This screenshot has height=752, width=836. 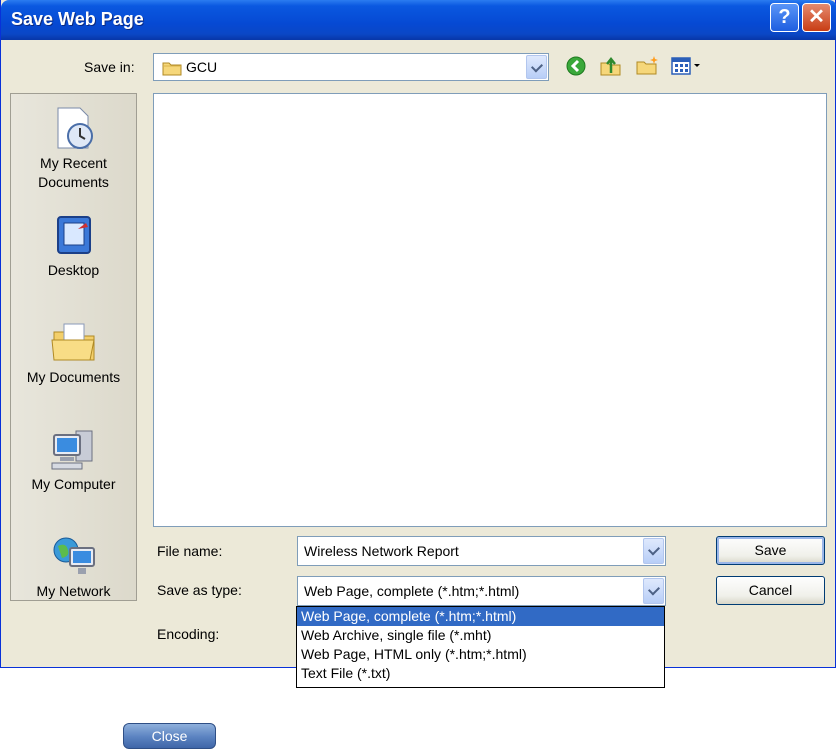 I want to click on my-network-icon, so click(x=74, y=555).